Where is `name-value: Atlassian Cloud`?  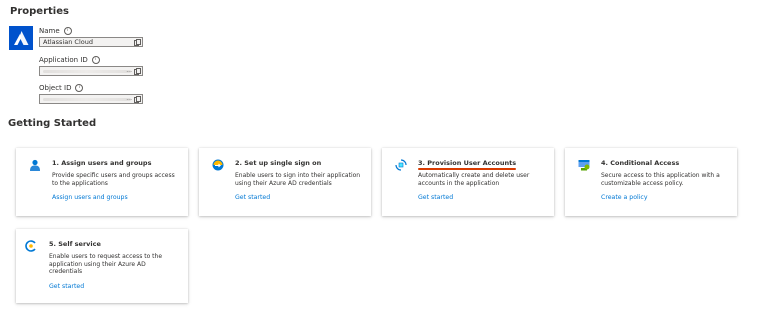
name-value: Atlassian Cloud is located at coordinates (68, 42).